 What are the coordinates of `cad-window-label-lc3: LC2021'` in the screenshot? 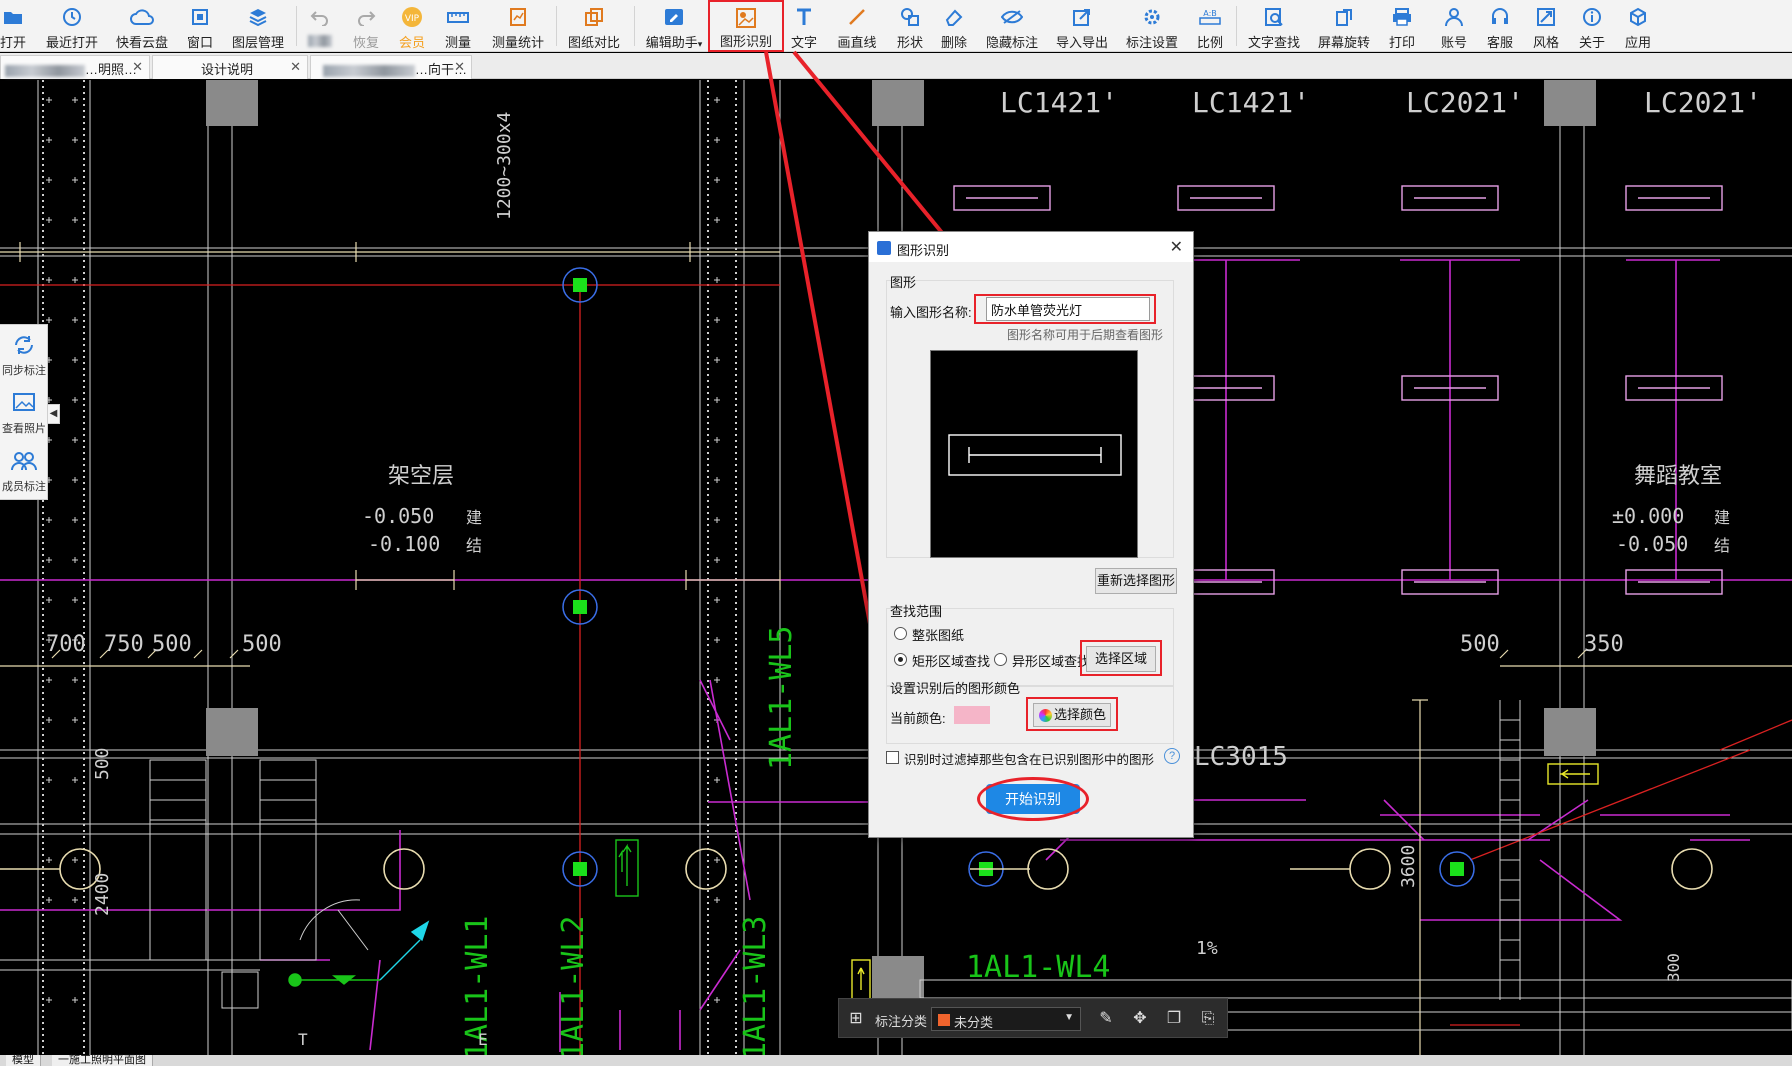 It's located at (1465, 102).